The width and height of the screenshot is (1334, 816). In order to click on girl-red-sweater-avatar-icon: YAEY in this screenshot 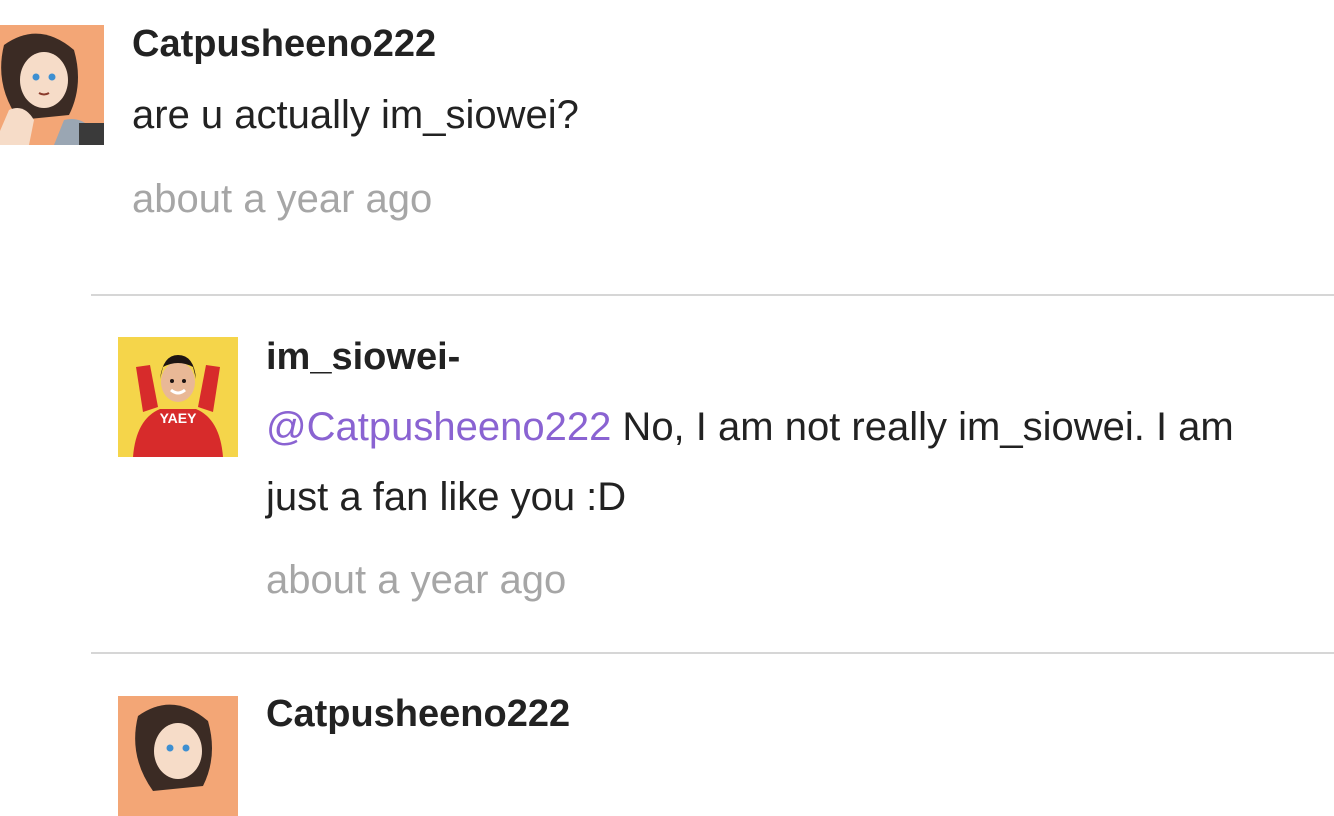, I will do `click(178, 397)`.